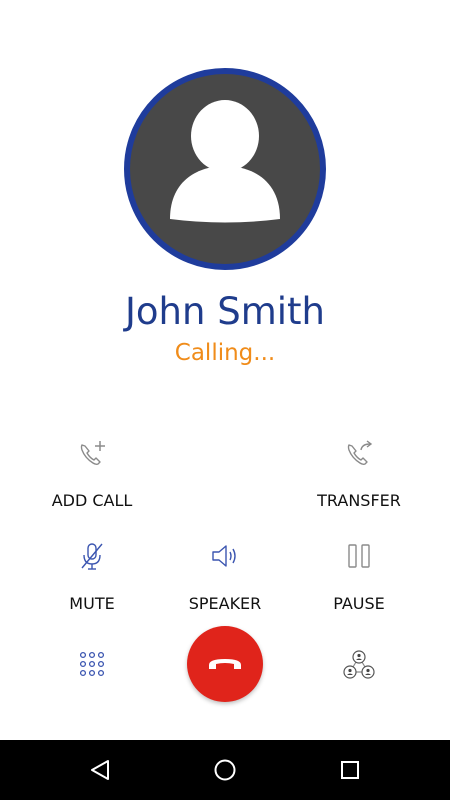 Image resolution: width=450 pixels, height=800 pixels. I want to click on nav-recents-button, so click(350, 772).